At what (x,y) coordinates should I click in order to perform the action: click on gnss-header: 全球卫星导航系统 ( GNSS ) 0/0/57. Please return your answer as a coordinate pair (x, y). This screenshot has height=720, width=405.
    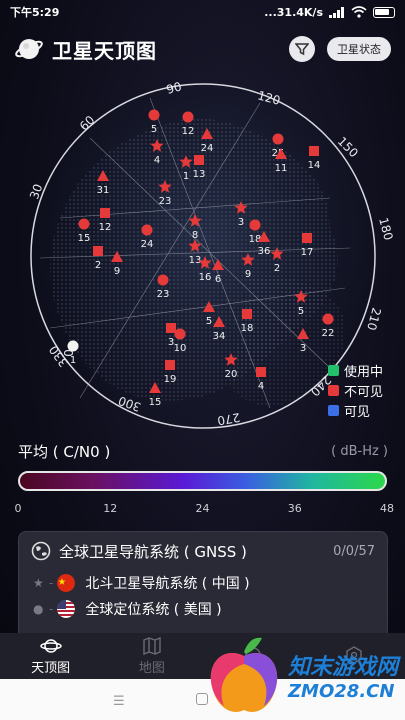
    Looking at the image, I should click on (203, 551).